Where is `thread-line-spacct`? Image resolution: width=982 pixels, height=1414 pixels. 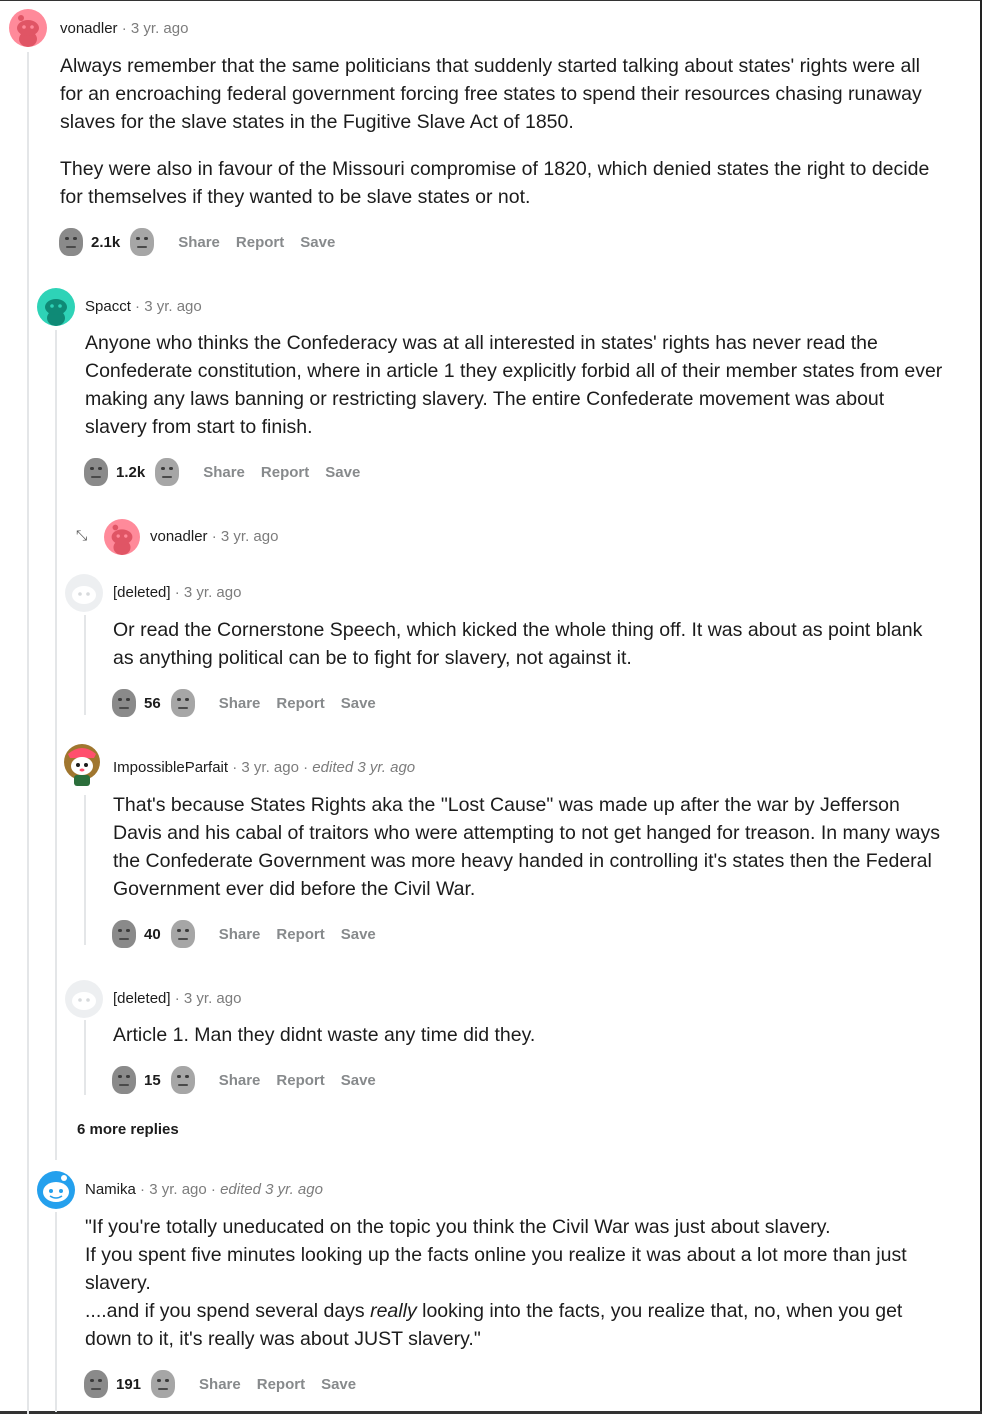
thread-line-spacct is located at coordinates (56, 745).